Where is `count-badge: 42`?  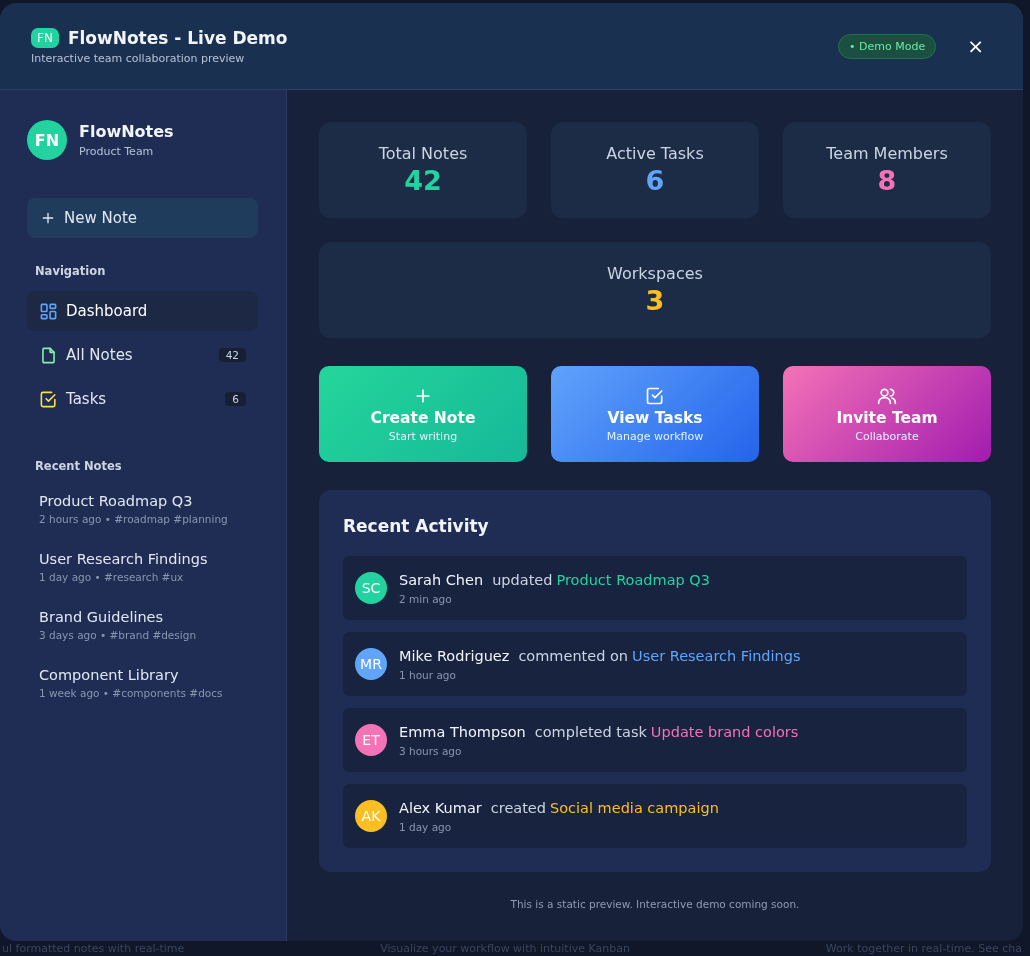
count-badge: 42 is located at coordinates (232, 355).